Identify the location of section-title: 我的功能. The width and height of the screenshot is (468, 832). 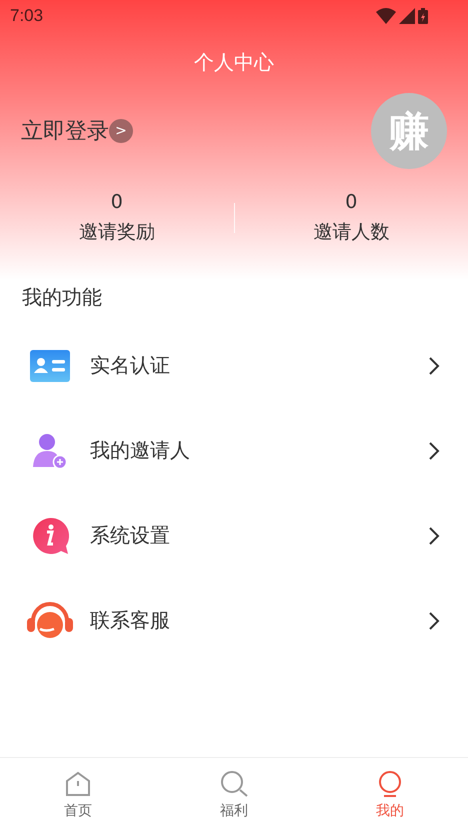
(62, 297).